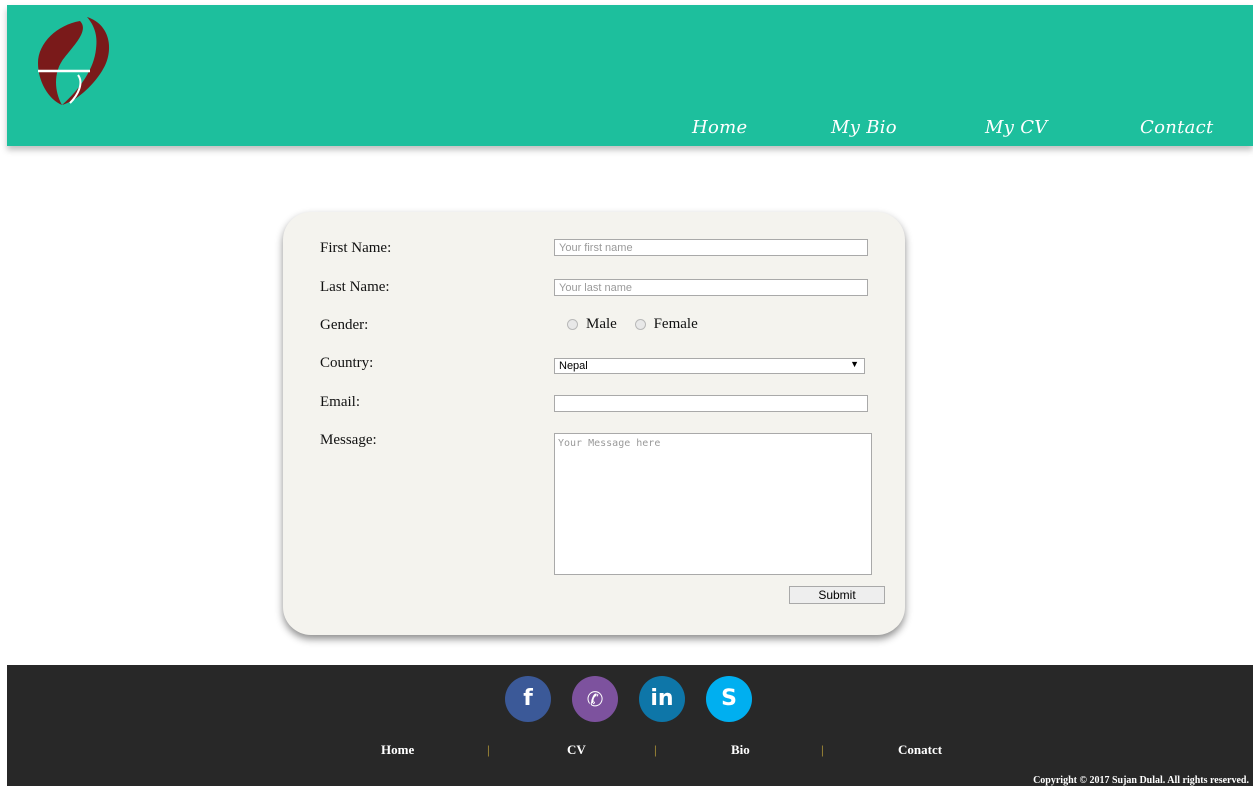  Describe the element at coordinates (675, 324) in the screenshot. I see `female-label: Female` at that location.